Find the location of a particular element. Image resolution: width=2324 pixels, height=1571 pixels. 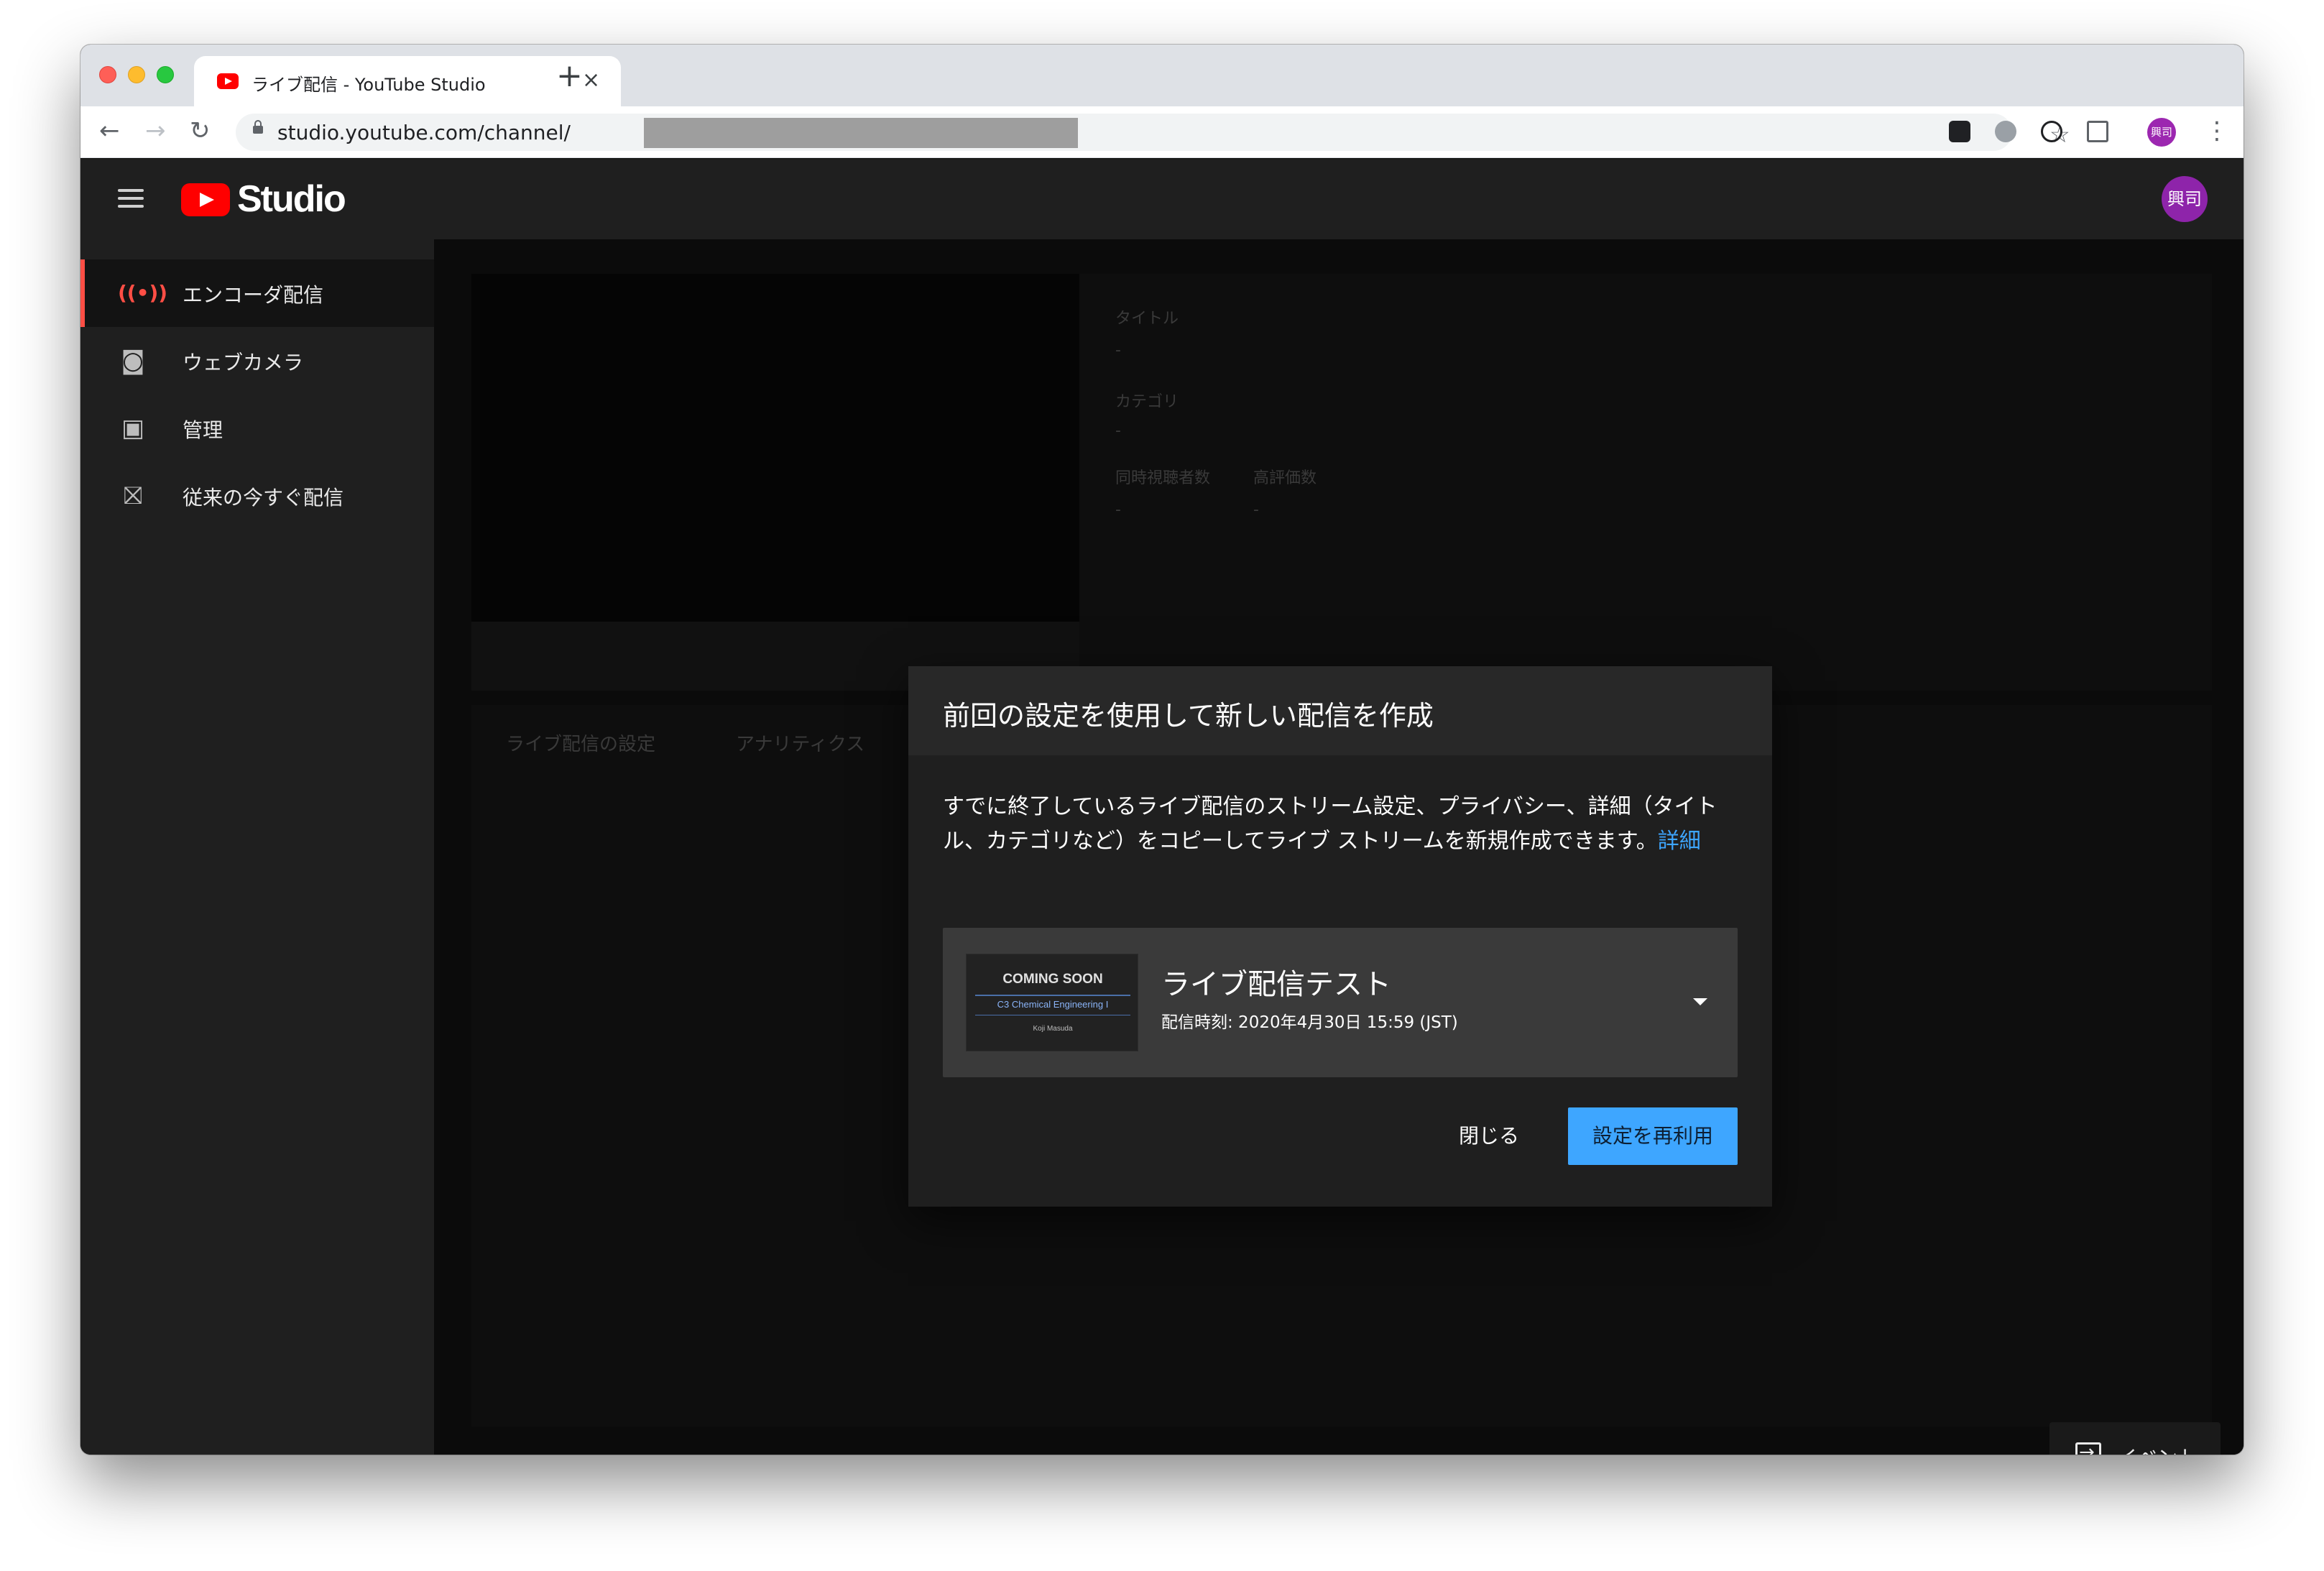

tab-analytics: アナリティクス is located at coordinates (800, 742).